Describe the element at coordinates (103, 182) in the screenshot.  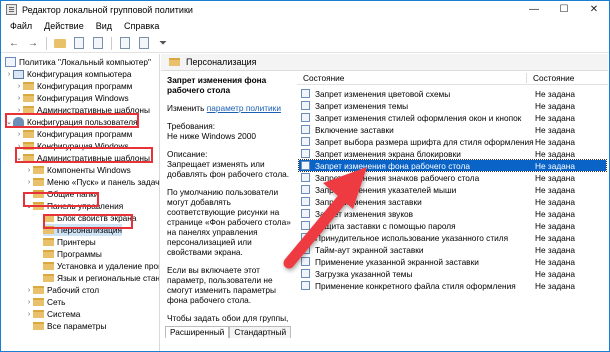
I see `tree-item-label: Меню «Пуск» и панель задач` at that location.